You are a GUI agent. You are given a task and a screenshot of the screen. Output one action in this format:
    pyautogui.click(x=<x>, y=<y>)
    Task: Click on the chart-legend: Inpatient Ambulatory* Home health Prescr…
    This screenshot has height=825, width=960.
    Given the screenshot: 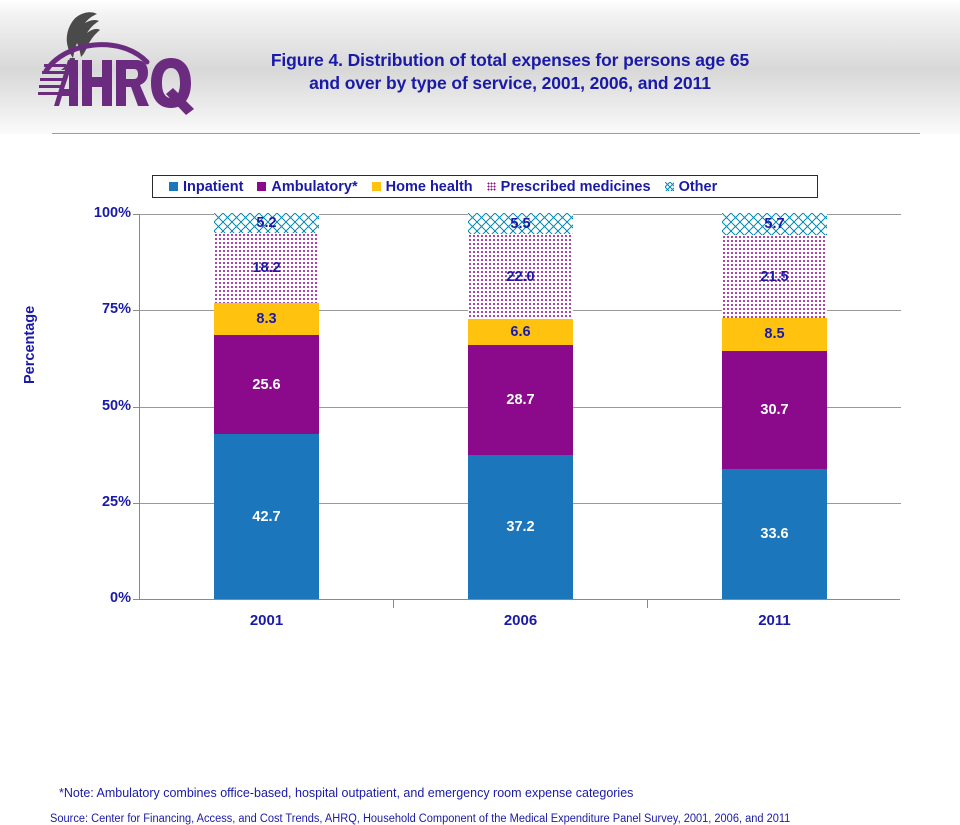 What is the action you would take?
    pyautogui.click(x=485, y=186)
    